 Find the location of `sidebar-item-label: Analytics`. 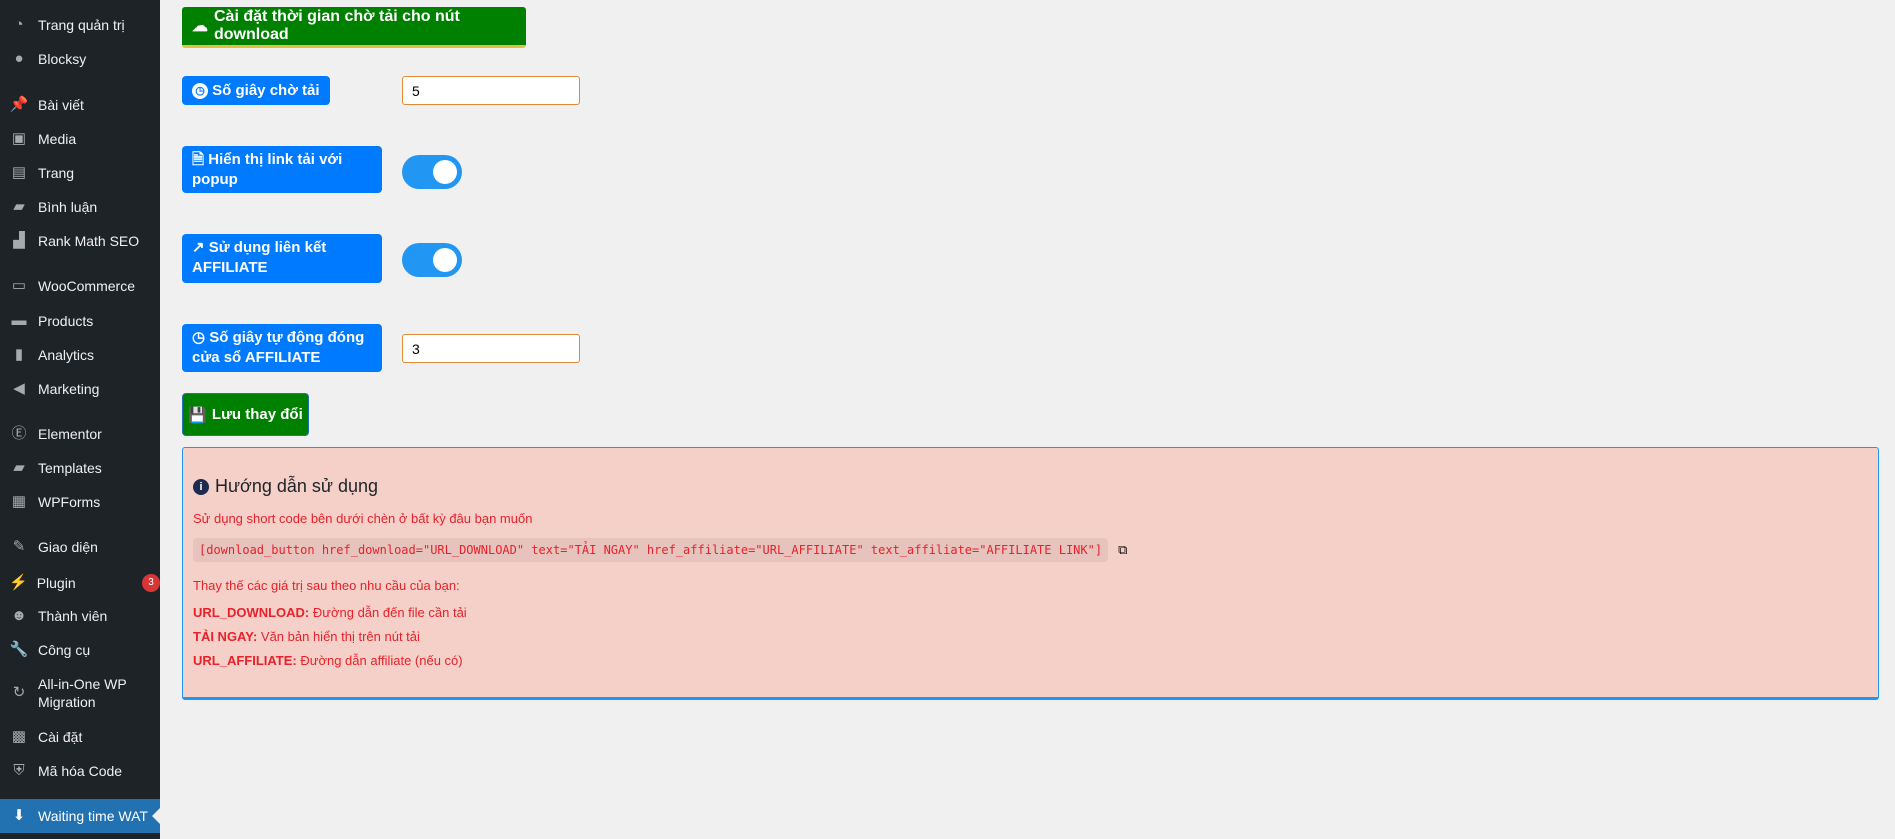

sidebar-item-label: Analytics is located at coordinates (66, 355).